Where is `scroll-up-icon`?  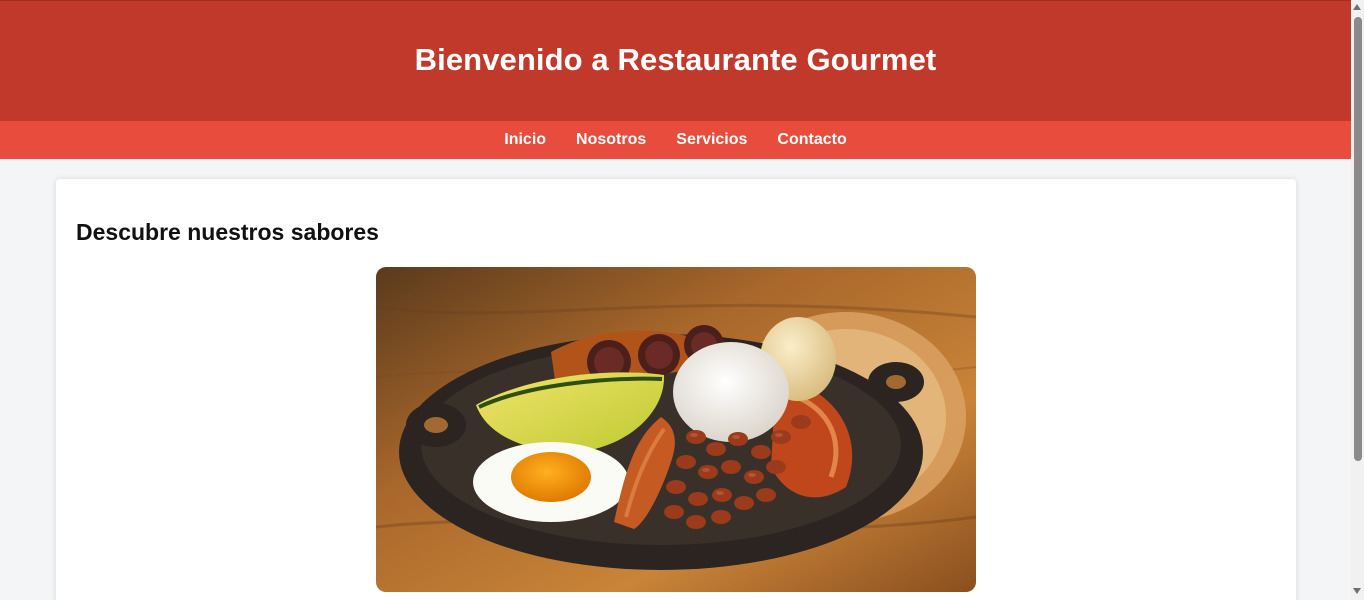 scroll-up-icon is located at coordinates (1357, 7).